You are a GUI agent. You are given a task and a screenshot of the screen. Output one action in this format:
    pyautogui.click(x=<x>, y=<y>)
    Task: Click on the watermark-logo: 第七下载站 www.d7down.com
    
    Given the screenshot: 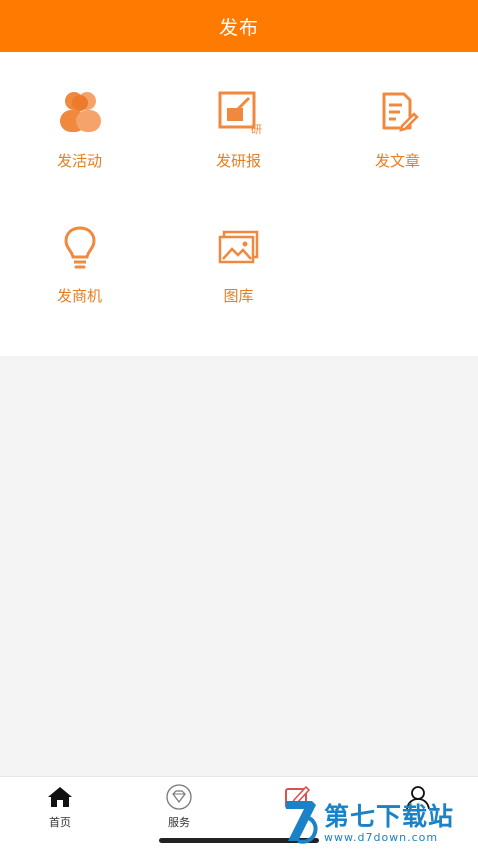 What is the action you would take?
    pyautogui.click(x=380, y=823)
    